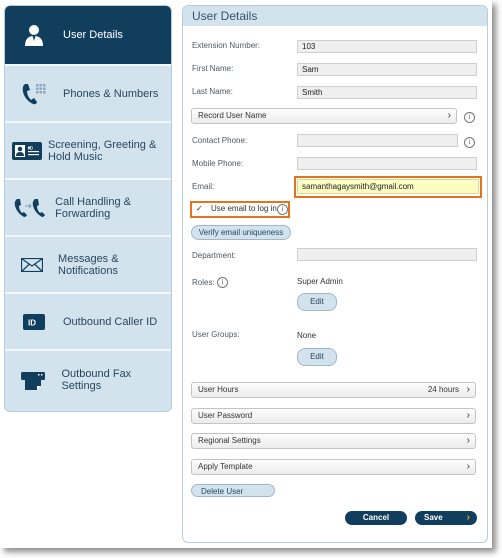 Image resolution: width=502 pixels, height=558 pixels. What do you see at coordinates (220, 140) in the screenshot?
I see `contact-phone-label: Contact Phone:` at bounding box center [220, 140].